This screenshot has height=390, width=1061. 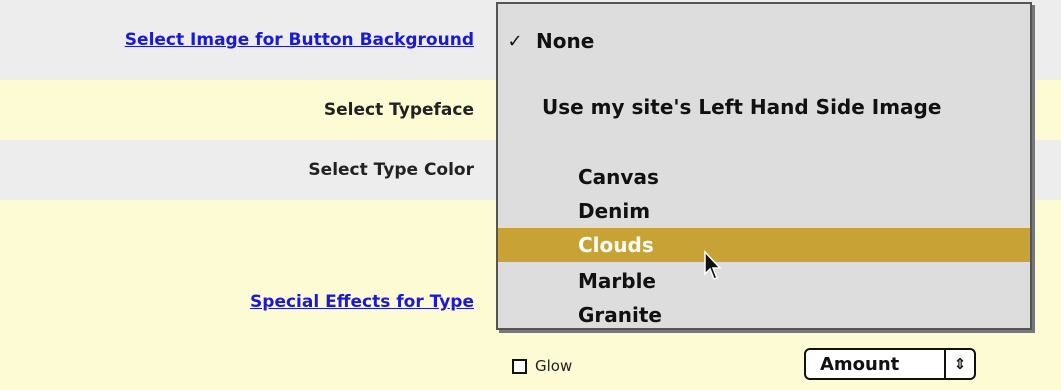 I want to click on menu-item-label: Use my site's Left Hand Side Image, so click(x=742, y=107).